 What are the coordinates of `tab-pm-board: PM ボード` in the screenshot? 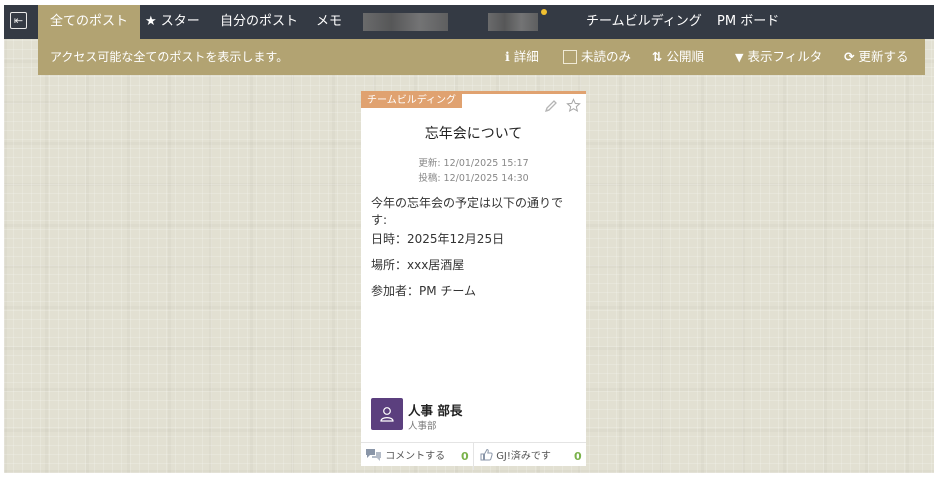 It's located at (748, 22).